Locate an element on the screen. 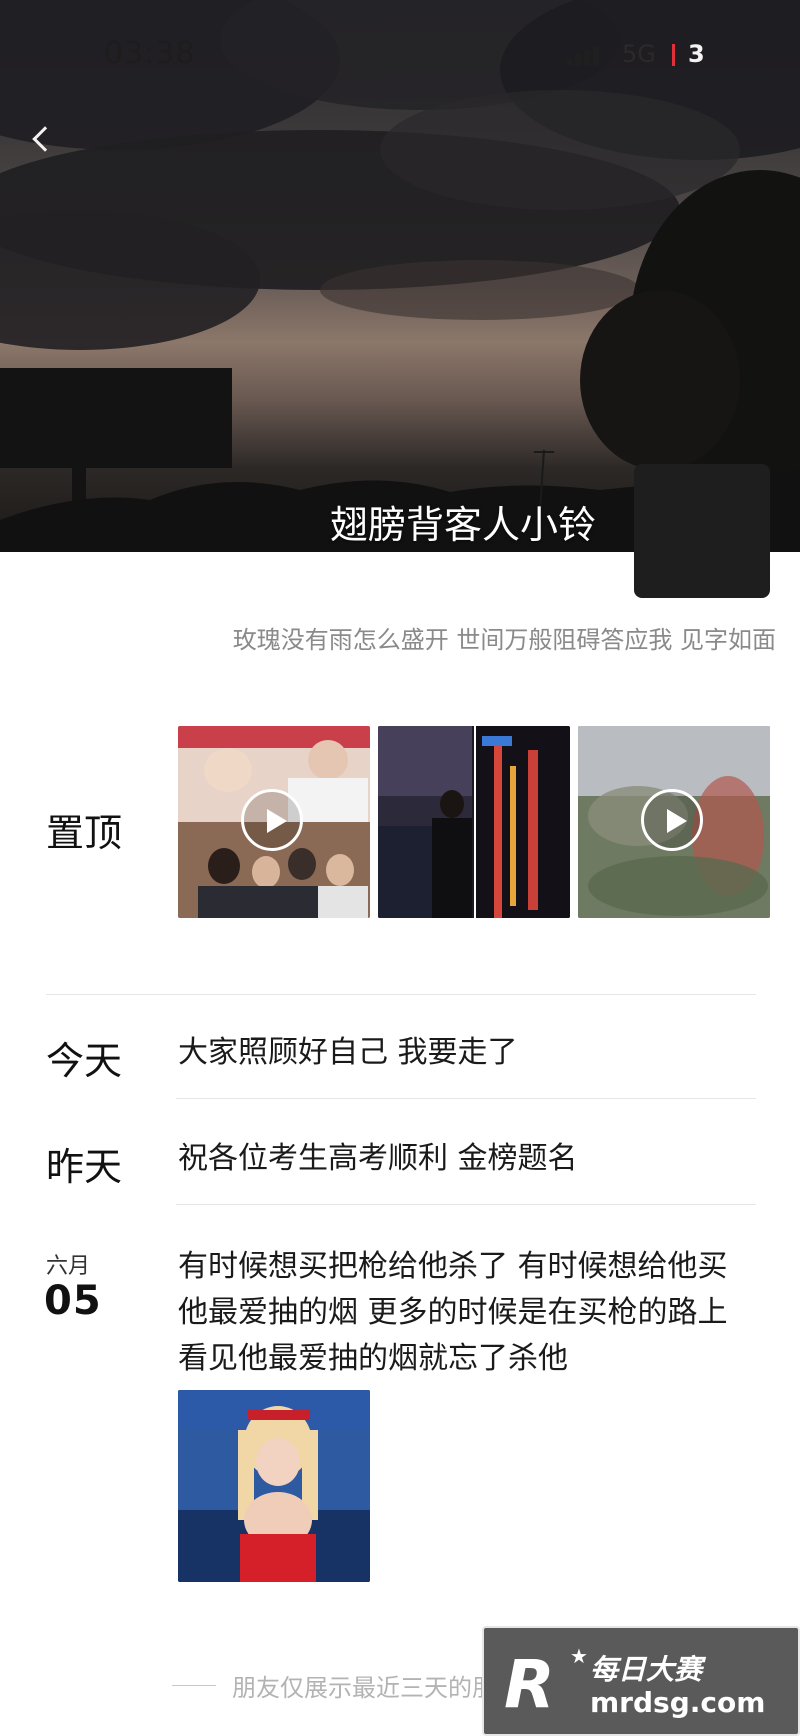  pinned-night-photos is located at coordinates (474, 822).